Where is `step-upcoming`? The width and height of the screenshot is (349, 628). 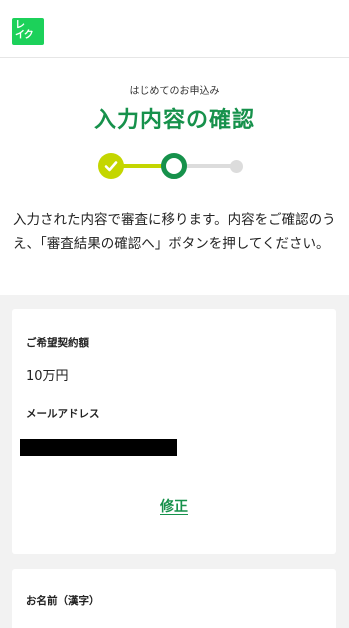
step-upcoming is located at coordinates (236, 166).